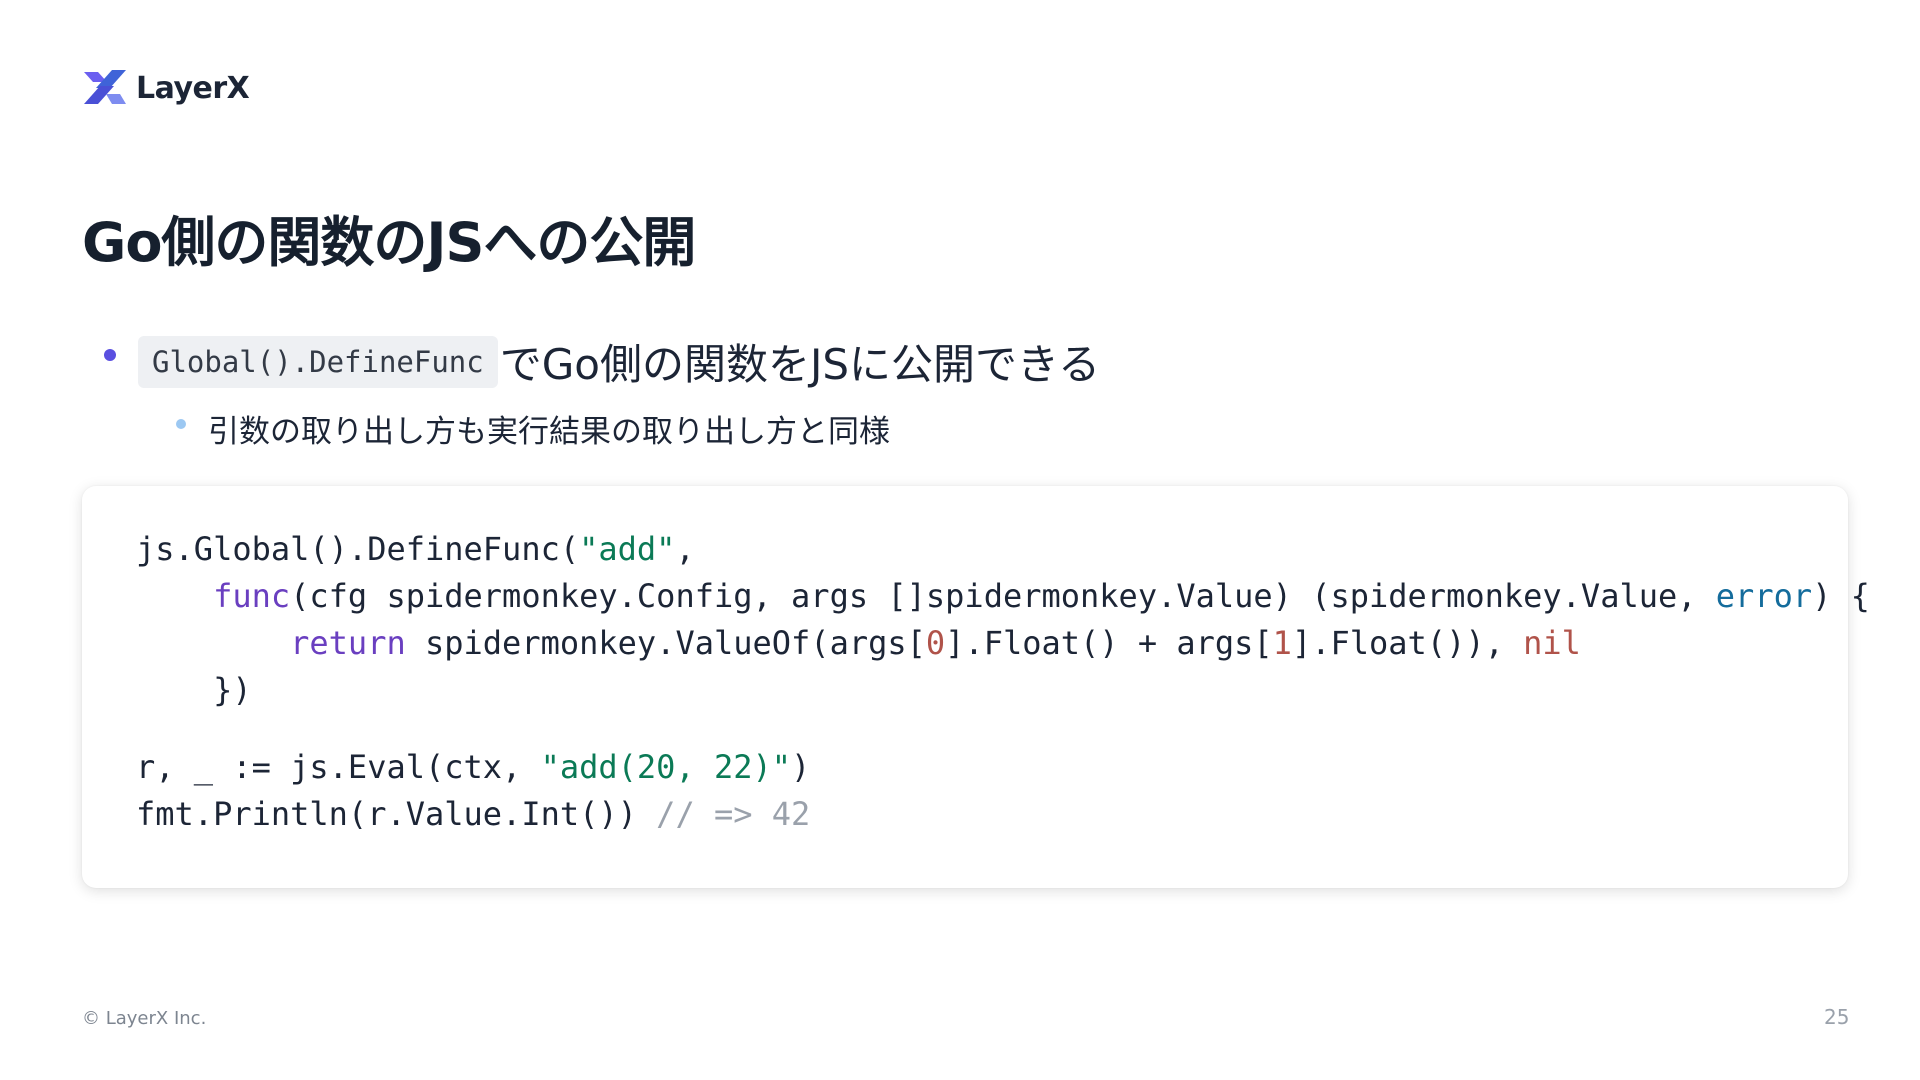  I want to click on inline-code: Global().DefineFunc, so click(318, 361).